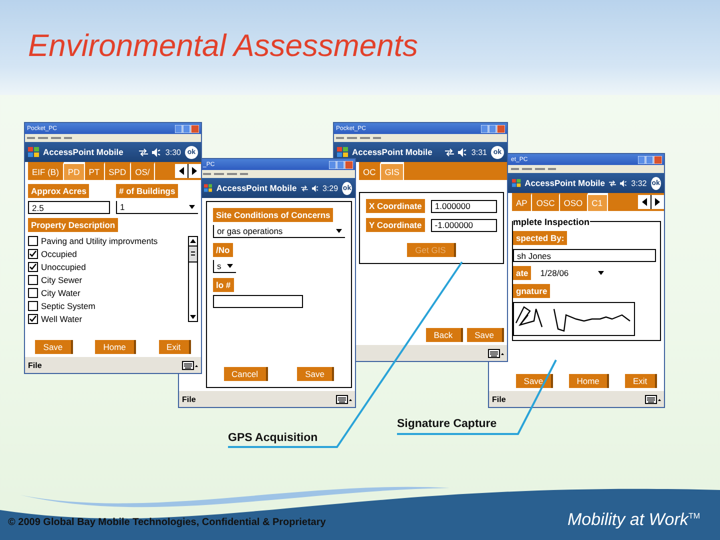  Describe the element at coordinates (639, 183) in the screenshot. I see `clock-time: 3:32` at that location.